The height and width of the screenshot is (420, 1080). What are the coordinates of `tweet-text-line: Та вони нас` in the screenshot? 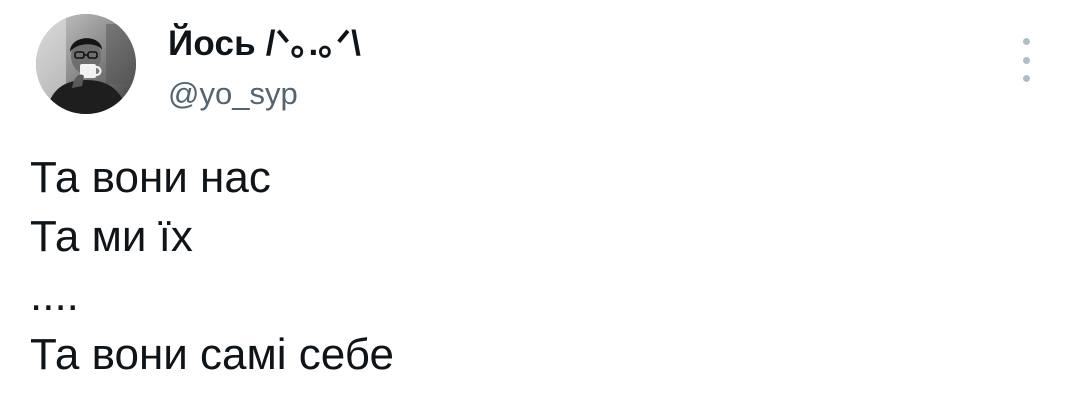 It's located at (150, 177).